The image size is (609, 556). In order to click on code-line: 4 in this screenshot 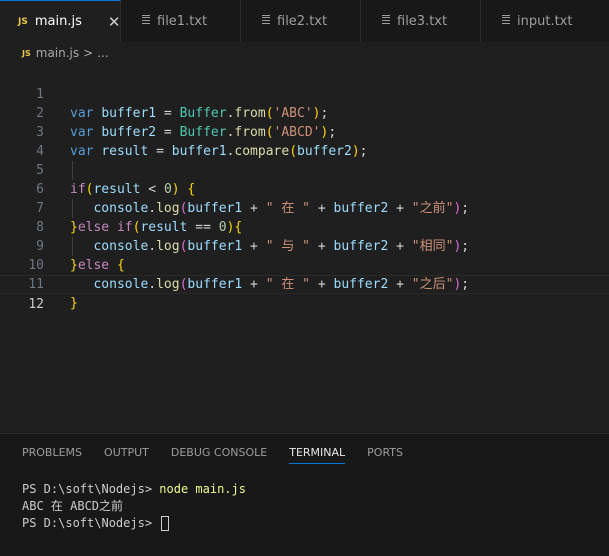, I will do `click(304, 141)`.